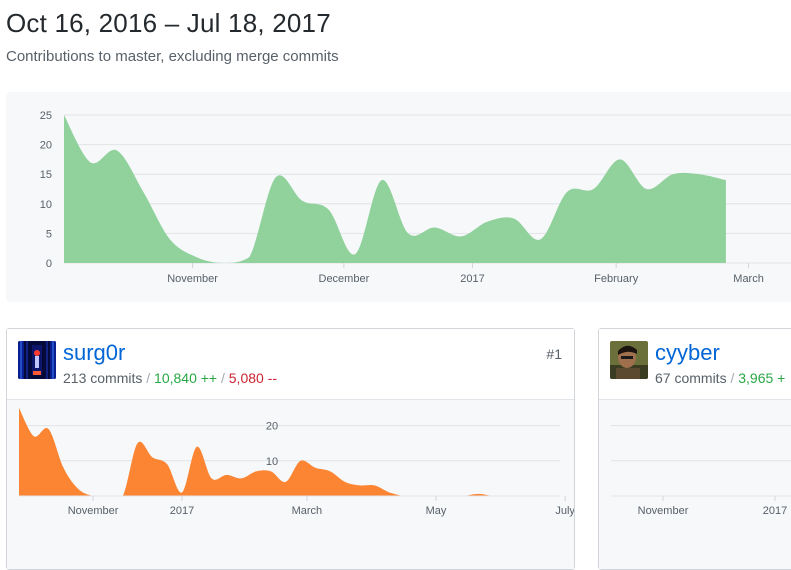 The height and width of the screenshot is (570, 791). I want to click on x-tick-label: May, so click(436, 511).